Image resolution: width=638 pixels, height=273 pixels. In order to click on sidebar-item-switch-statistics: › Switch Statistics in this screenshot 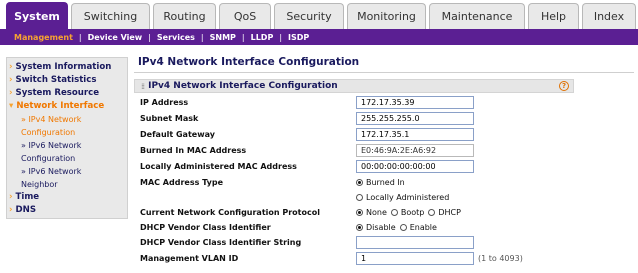, I will do `click(68, 80)`.